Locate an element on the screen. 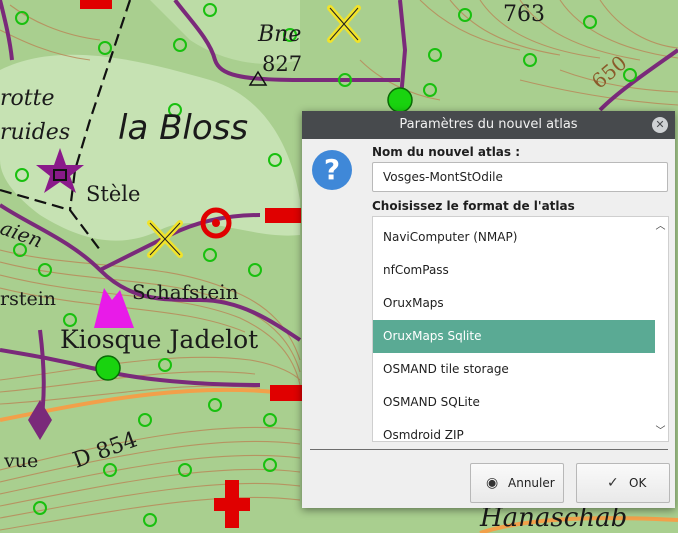 Image resolution: width=678 pixels, height=533 pixels. map-label-bne: Bne is located at coordinates (280, 34).